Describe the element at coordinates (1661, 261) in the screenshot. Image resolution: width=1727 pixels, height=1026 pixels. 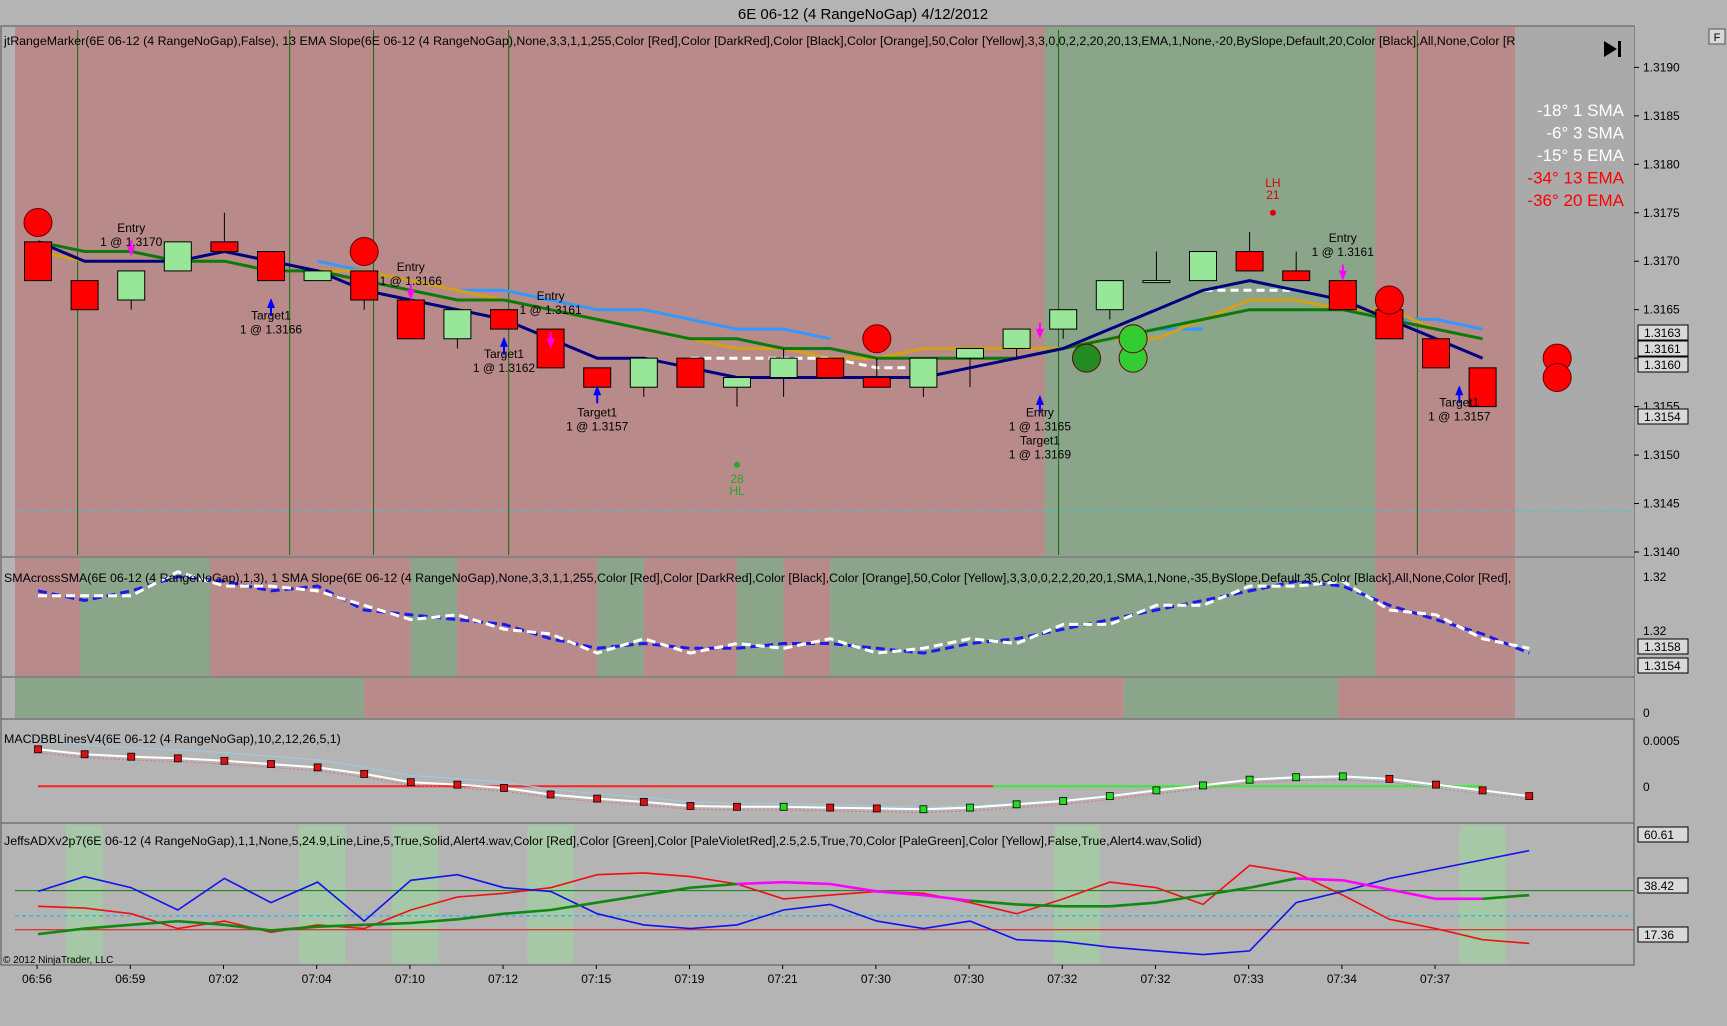
I see `y-tick-label: 1.3170` at that location.